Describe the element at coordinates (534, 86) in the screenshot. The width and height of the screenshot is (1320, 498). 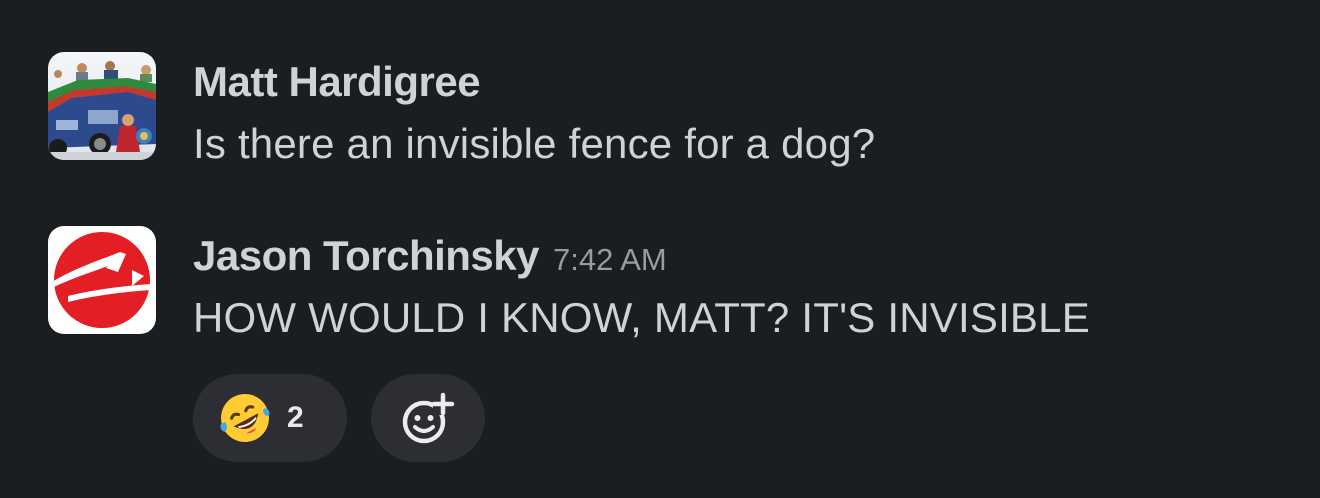
I see `author-row: Matt Hardigree` at that location.